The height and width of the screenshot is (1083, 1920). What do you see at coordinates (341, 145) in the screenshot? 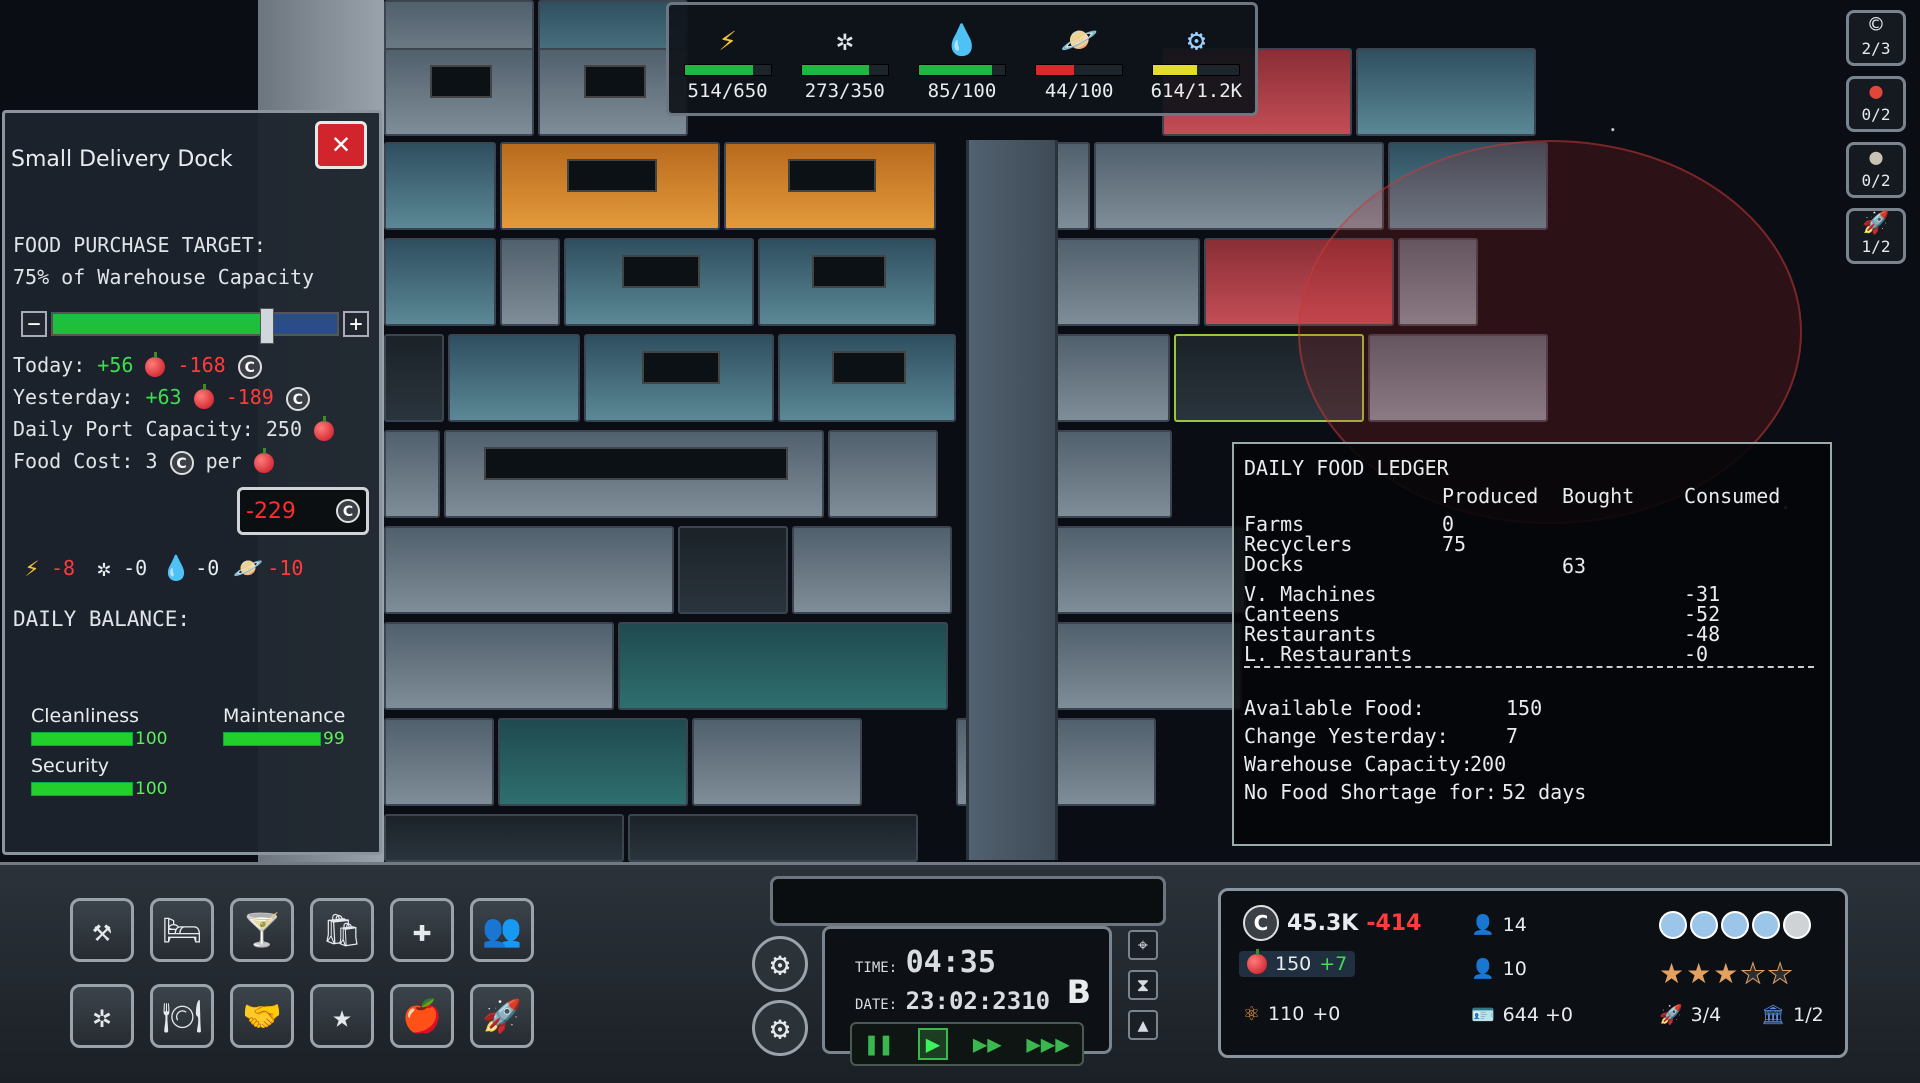
I see `close-button: ✕` at bounding box center [341, 145].